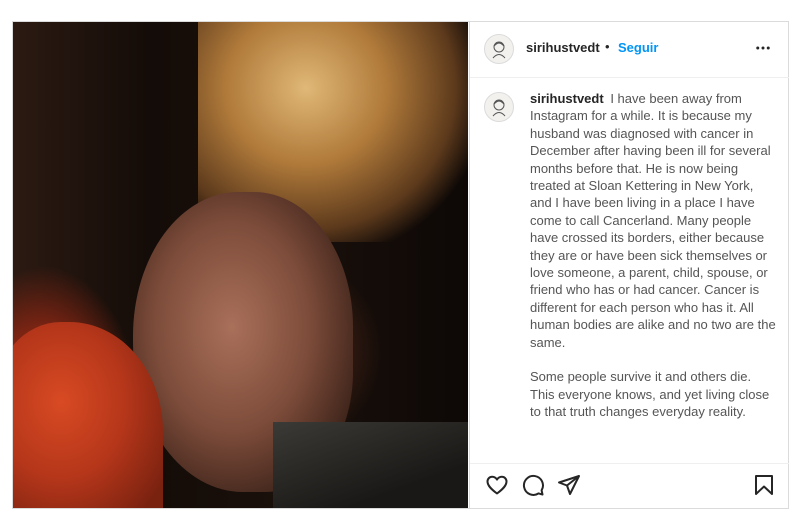 Image resolution: width=809 pixels, height=528 pixels. I want to click on follow-button: Seguir, so click(638, 47).